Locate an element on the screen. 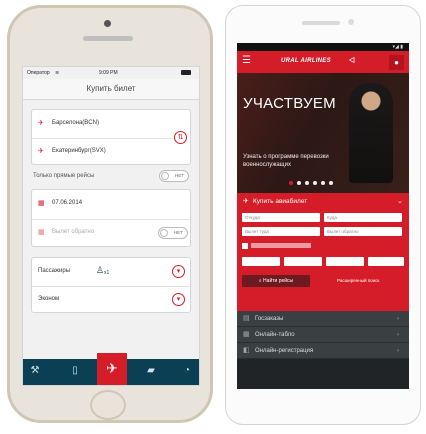 Image resolution: width=426 pixels, height=434 pixels. infants-select is located at coordinates (345, 261).